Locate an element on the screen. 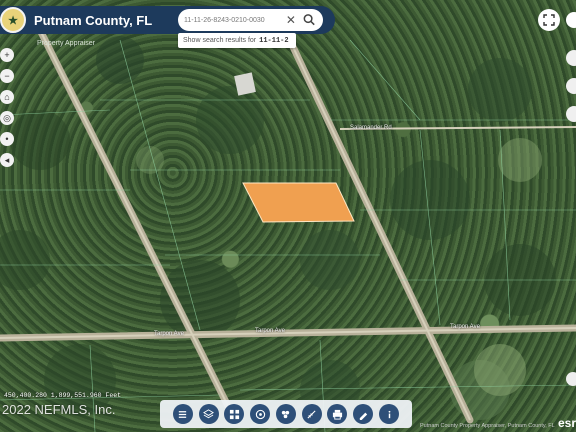 This screenshot has height=432, width=576. search-suggestion: Show search results for 11-11-2 is located at coordinates (237, 40).